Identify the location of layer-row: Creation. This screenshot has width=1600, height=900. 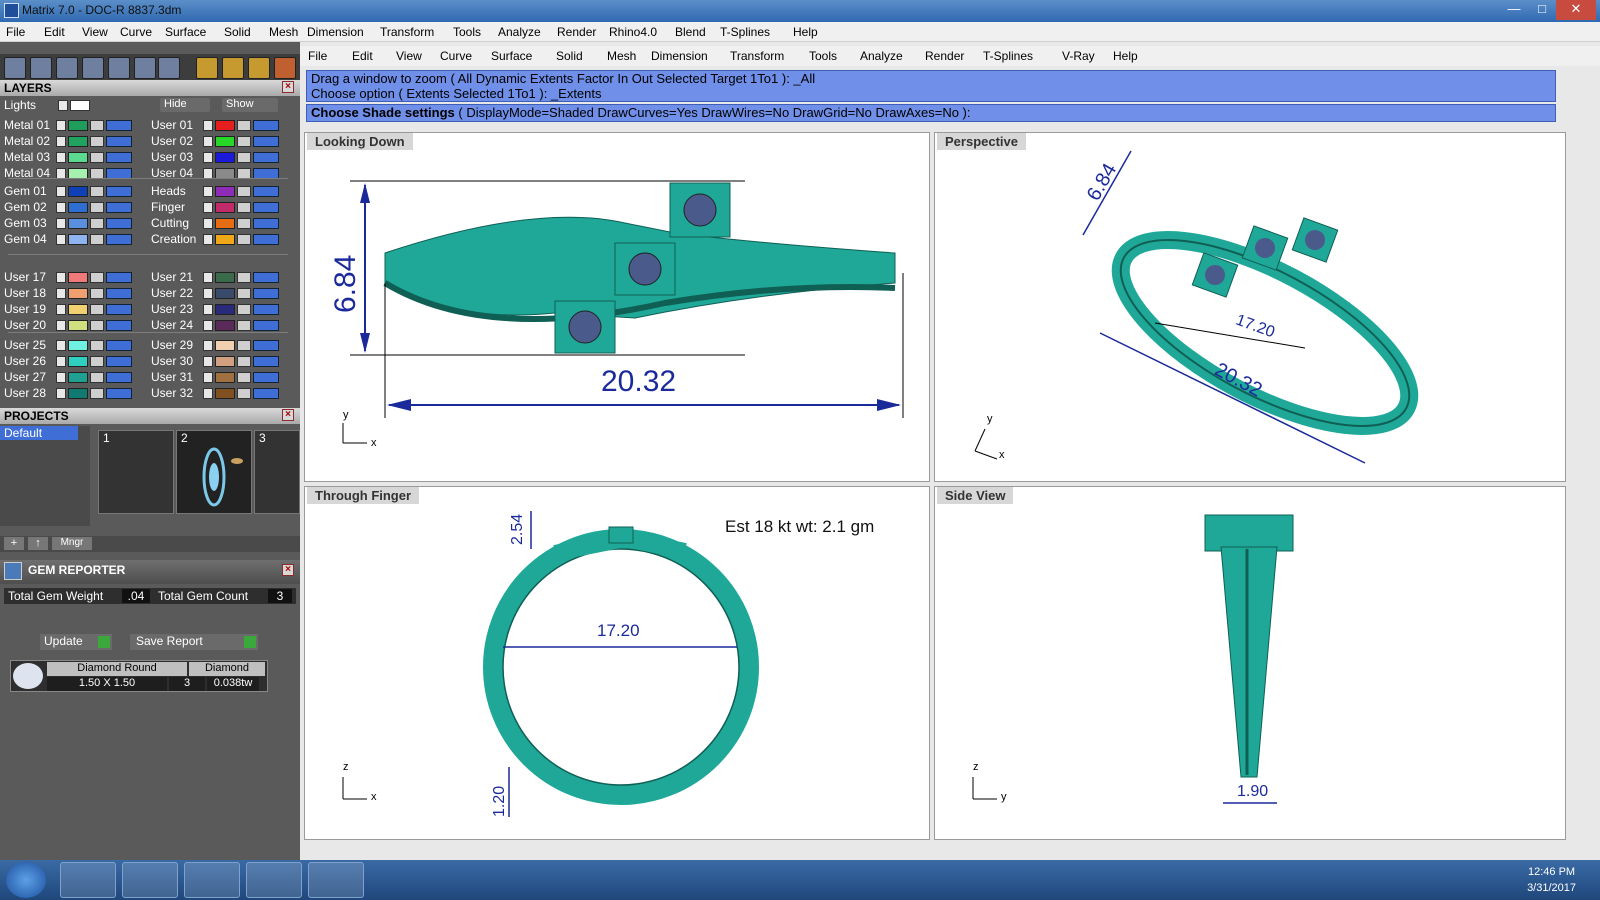
(220, 239).